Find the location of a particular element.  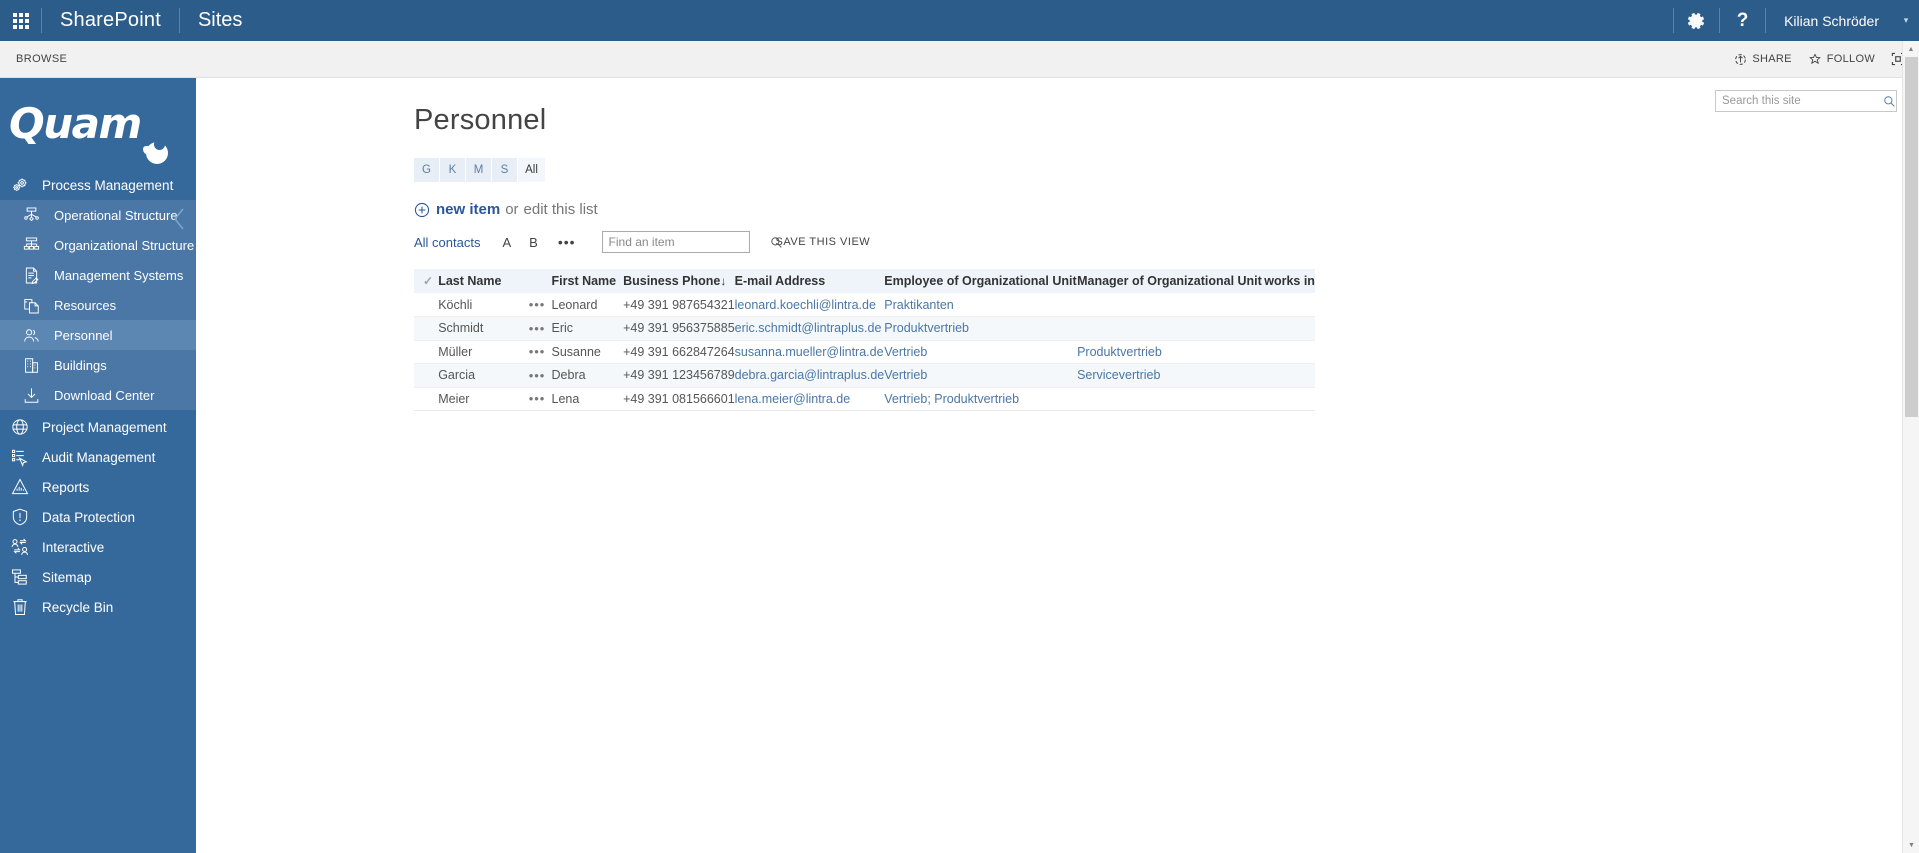

scroll-thumb is located at coordinates (1911, 237).